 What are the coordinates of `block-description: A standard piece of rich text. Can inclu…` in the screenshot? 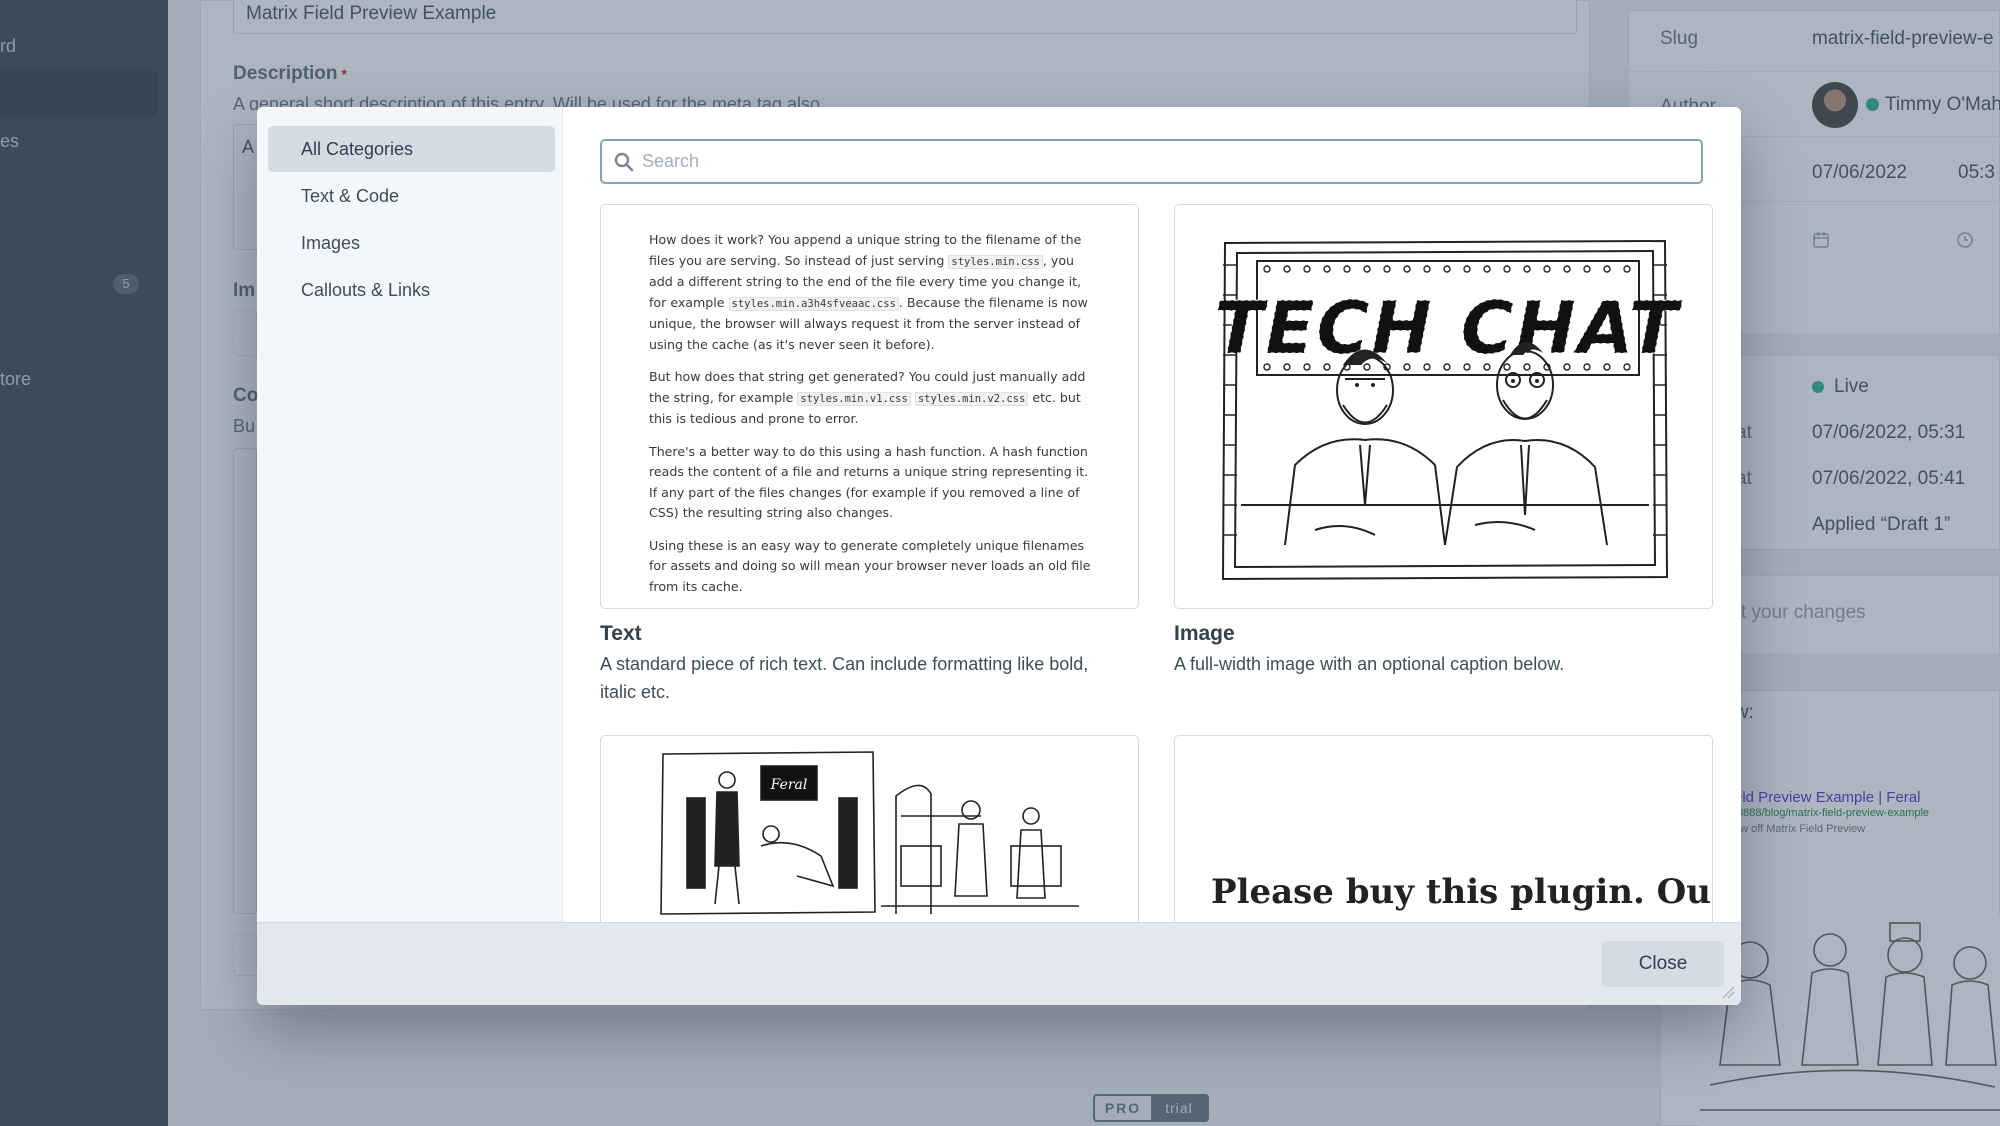 It's located at (844, 678).